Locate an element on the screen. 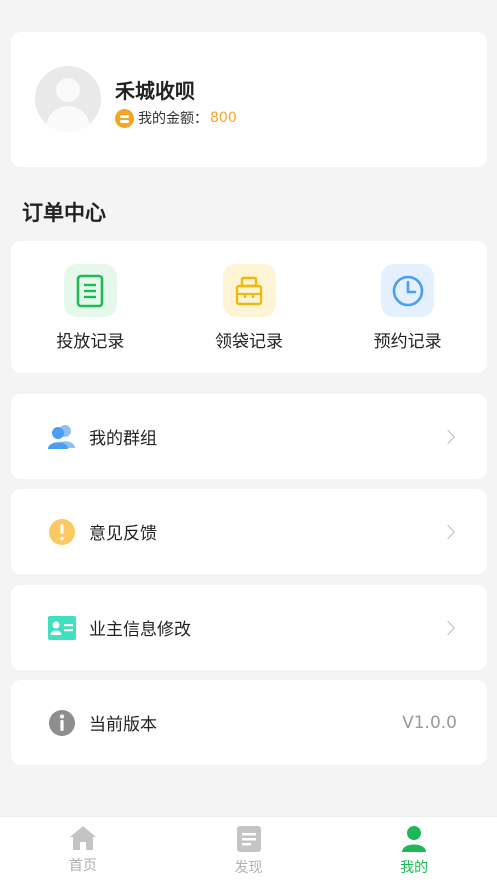 Image resolution: width=497 pixels, height=883 pixels. menu-label: 我的群组 is located at coordinates (123, 439).